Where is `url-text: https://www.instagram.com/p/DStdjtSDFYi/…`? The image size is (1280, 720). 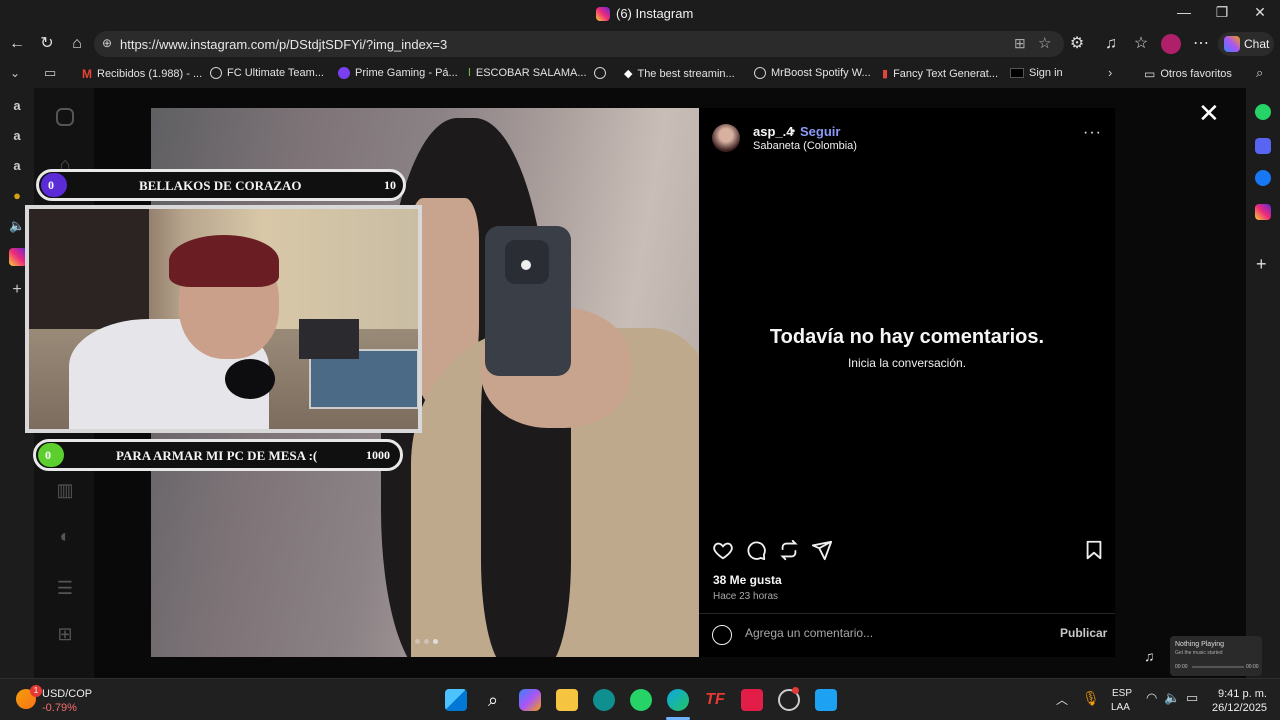
url-text: https://www.instagram.com/p/DStdjtSDFYi/… is located at coordinates (283, 44).